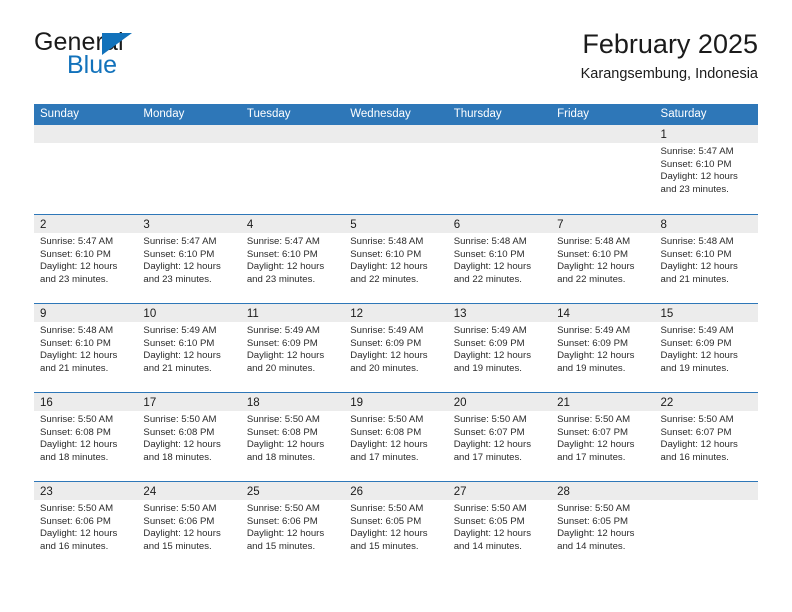  Describe the element at coordinates (60, 114) in the screenshot. I see `weekday-header-sunday: Sunday` at that location.